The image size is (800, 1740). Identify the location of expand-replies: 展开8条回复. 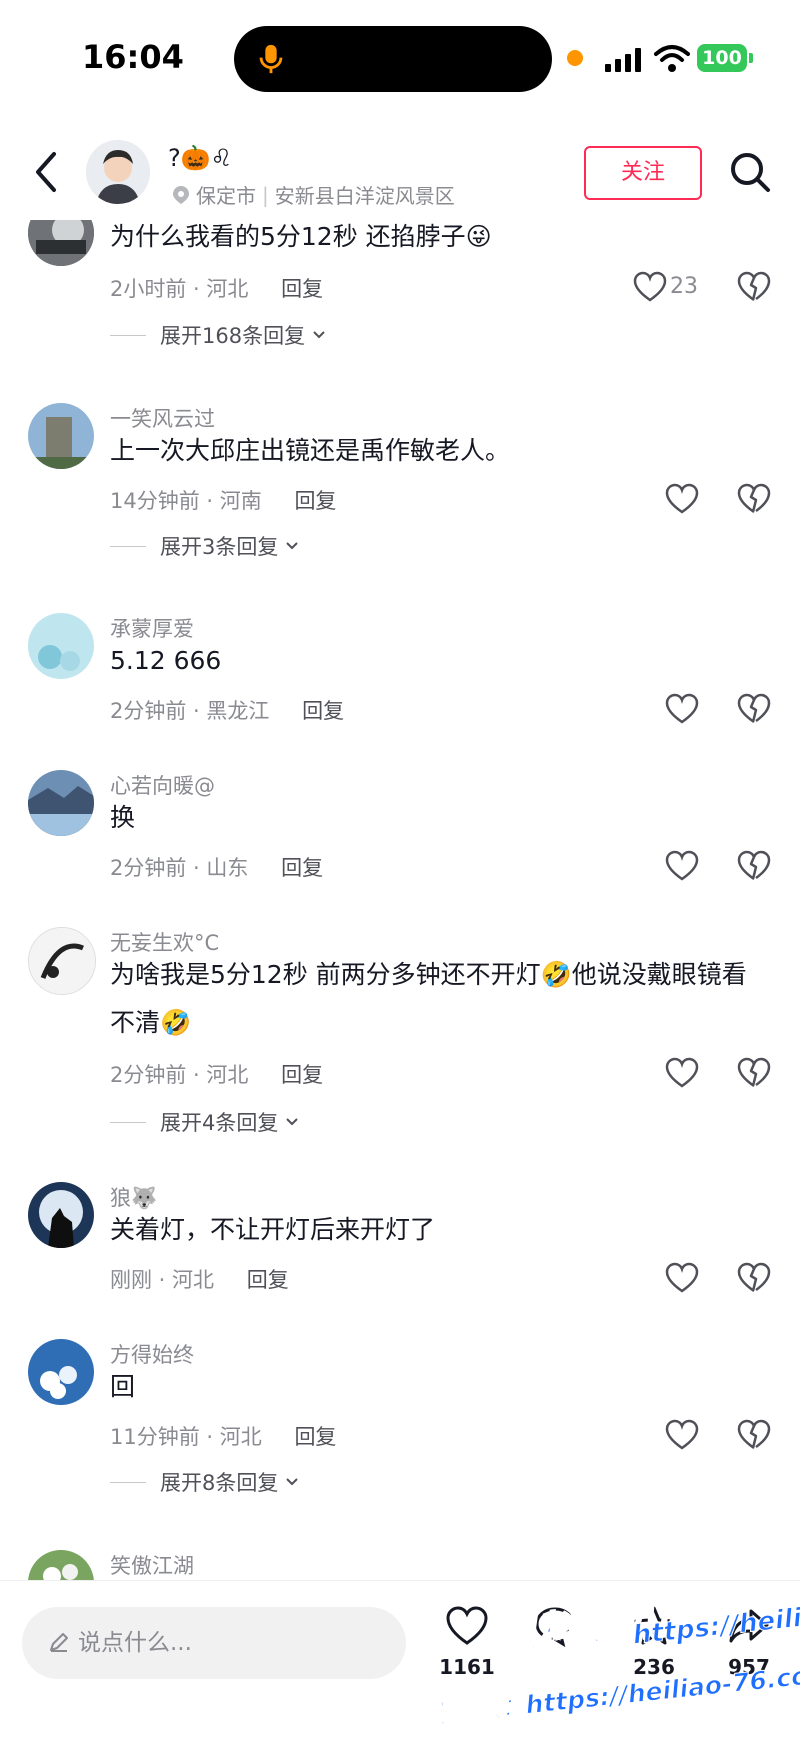
(205, 1482).